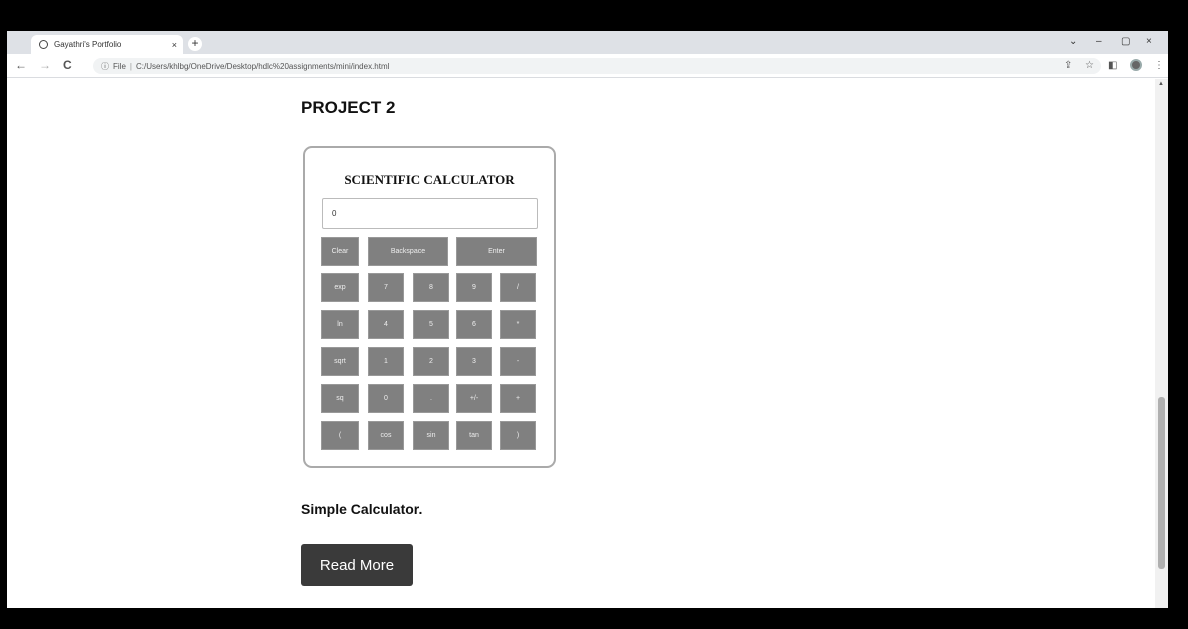  Describe the element at coordinates (430, 213) in the screenshot. I see `calculator-display: 0` at that location.